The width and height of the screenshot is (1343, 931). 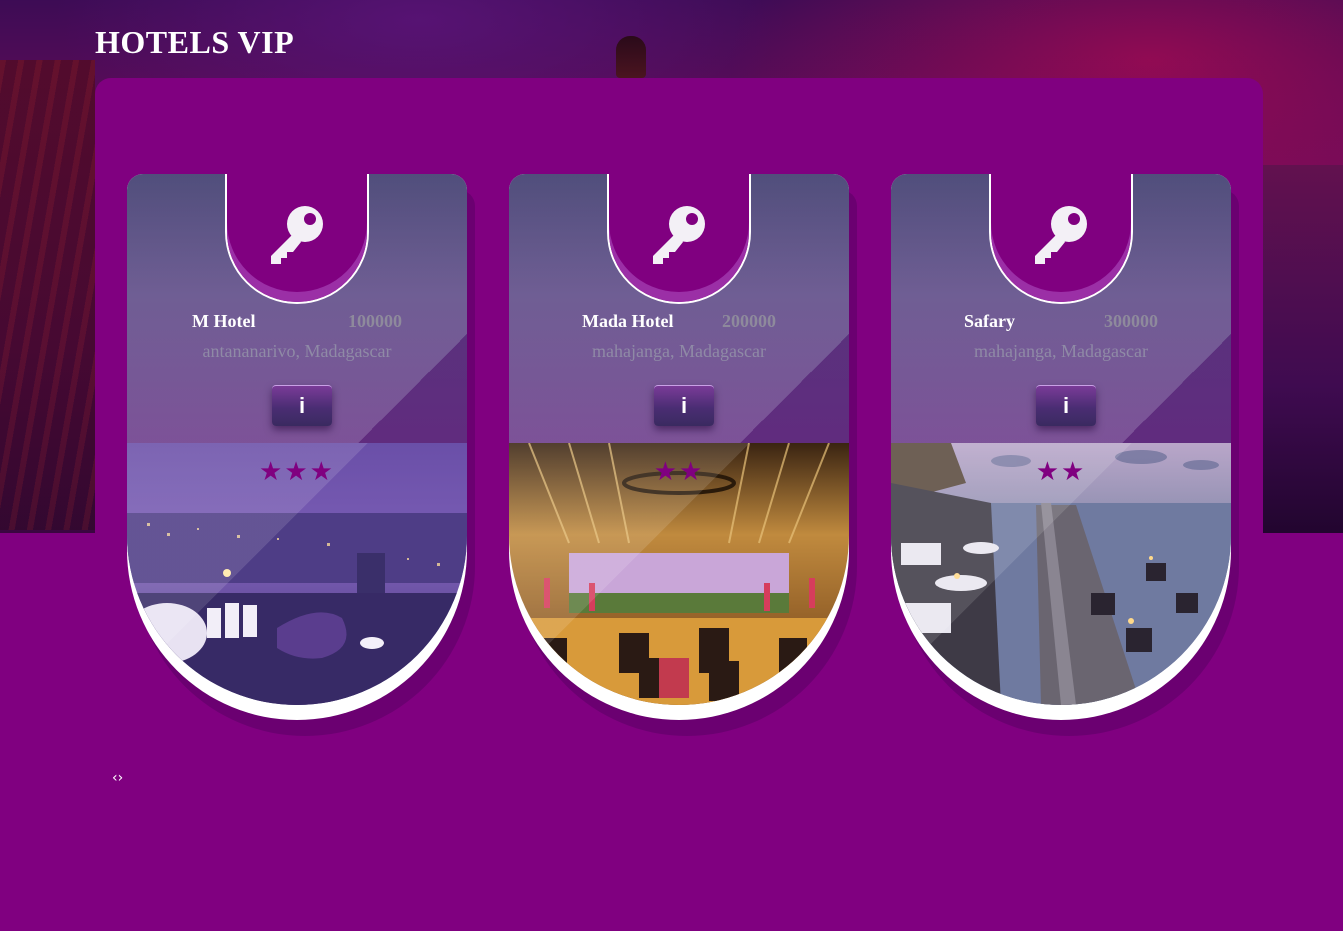 I want to click on hotel-price: 100000, so click(x=375, y=321).